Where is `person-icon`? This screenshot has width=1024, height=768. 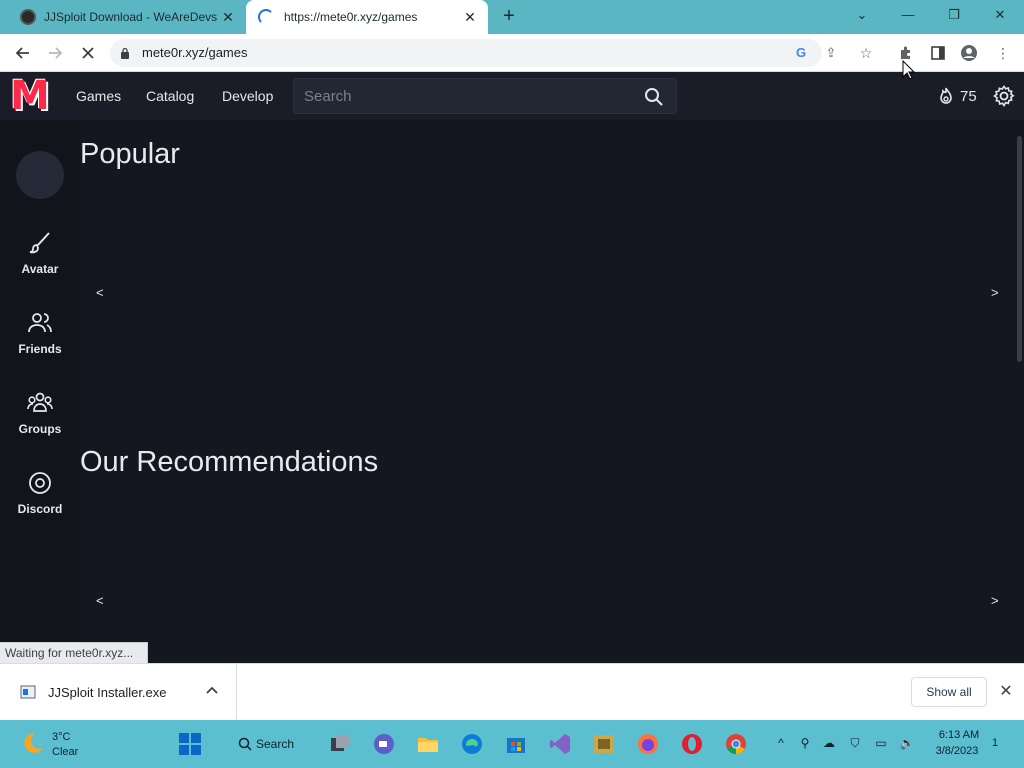
person-icon is located at coordinates (969, 53).